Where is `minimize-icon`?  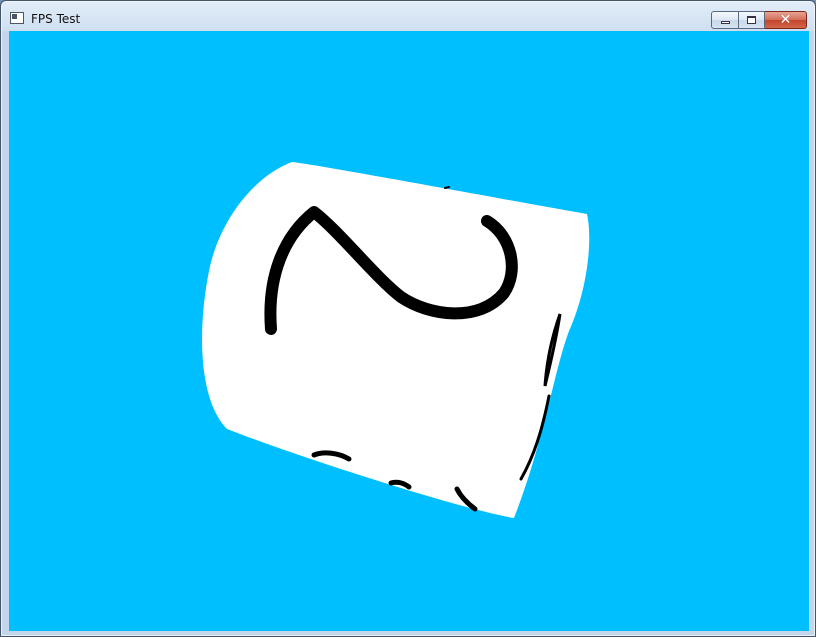
minimize-icon is located at coordinates (725, 22).